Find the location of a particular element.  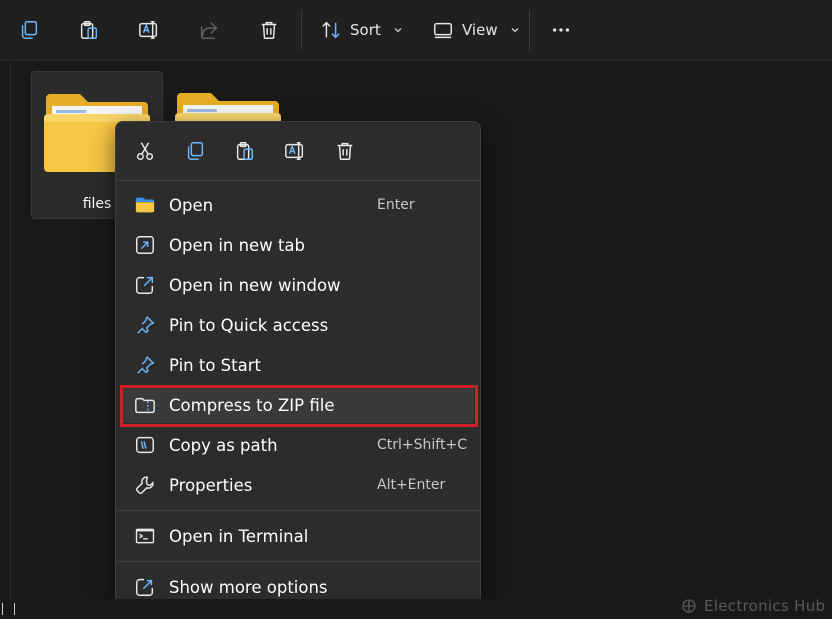

menu-item-shortcut: Enter is located at coordinates (396, 205).